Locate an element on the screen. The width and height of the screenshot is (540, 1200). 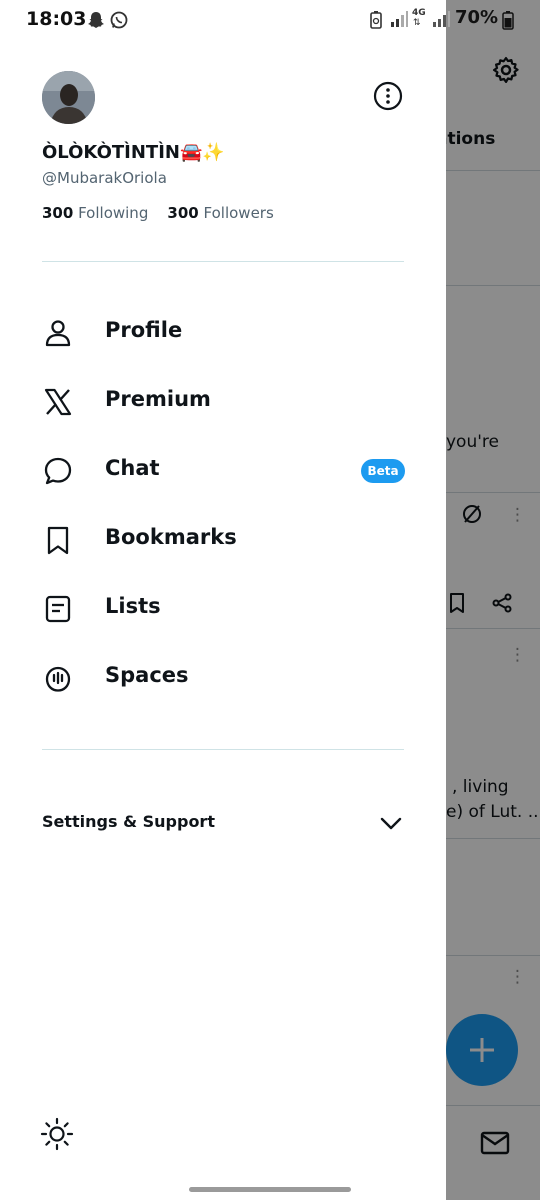
following-count: 300 is located at coordinates (58, 213).